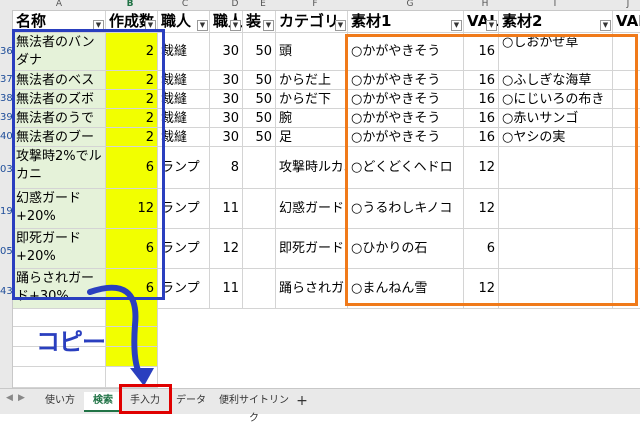  I want to click on header-material1: 素材1 ▼, so click(406, 22).